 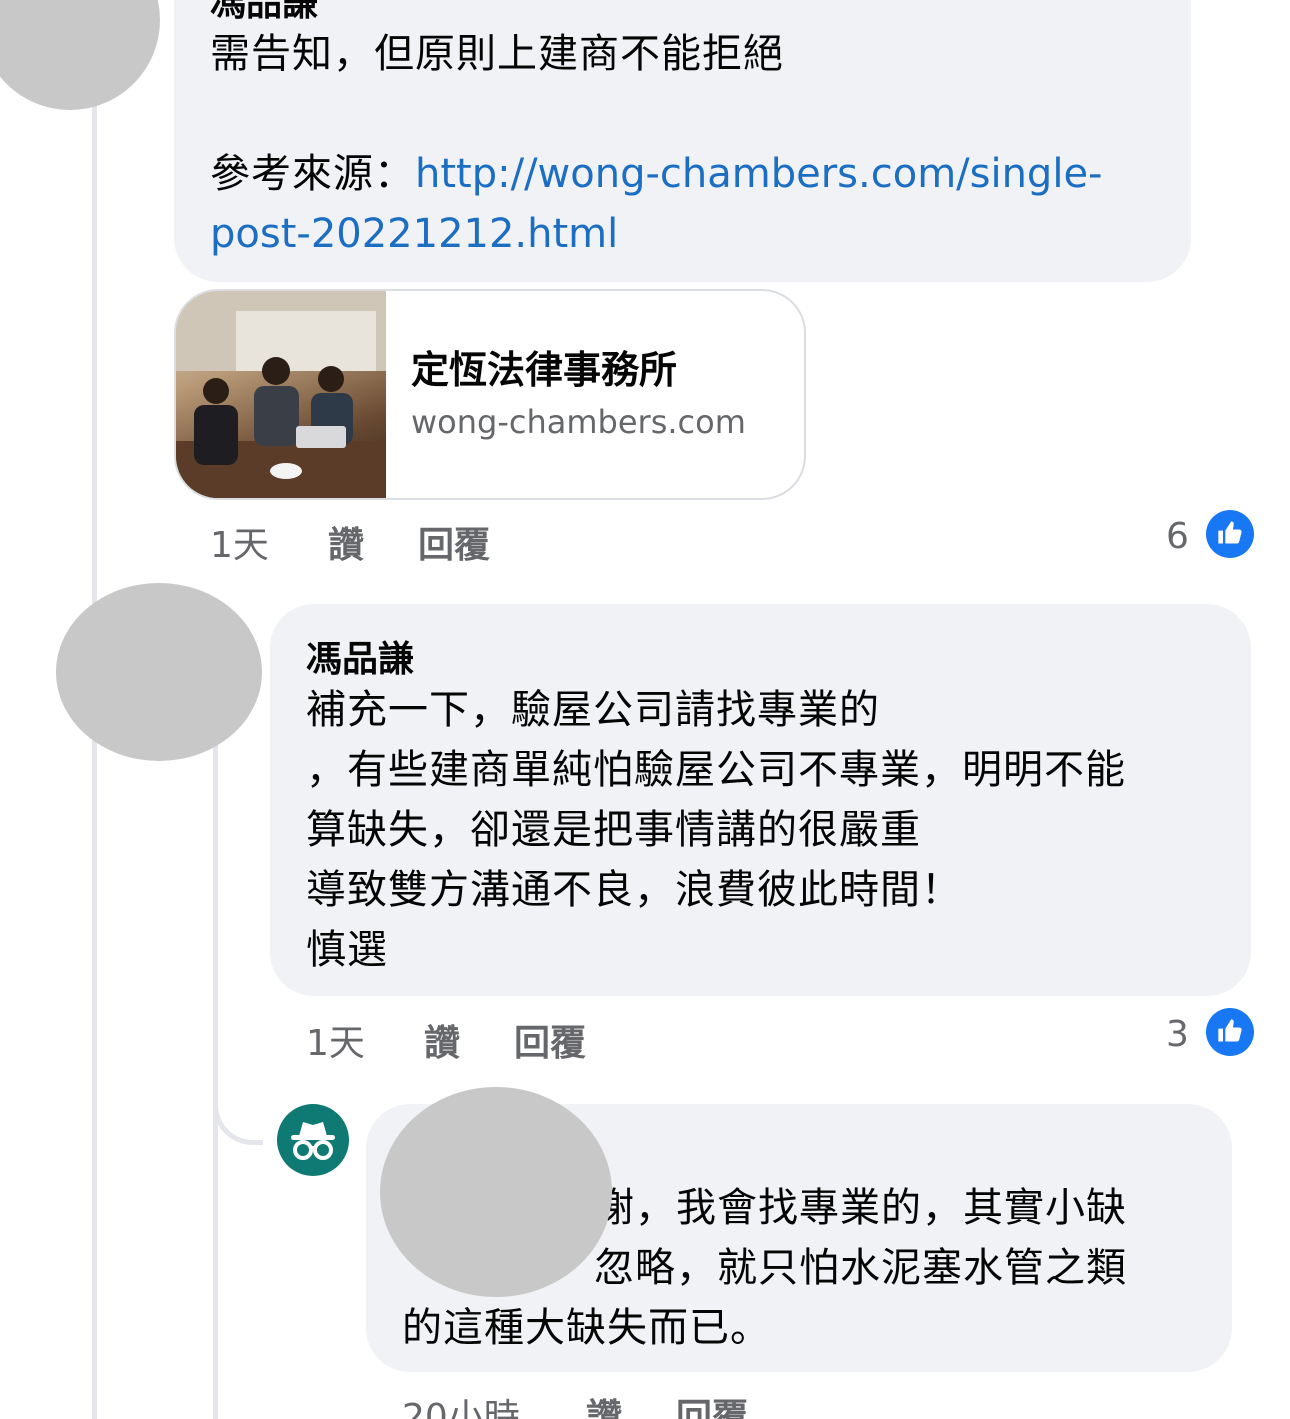 What do you see at coordinates (1177, 1034) in the screenshot?
I see `like-count: 3` at bounding box center [1177, 1034].